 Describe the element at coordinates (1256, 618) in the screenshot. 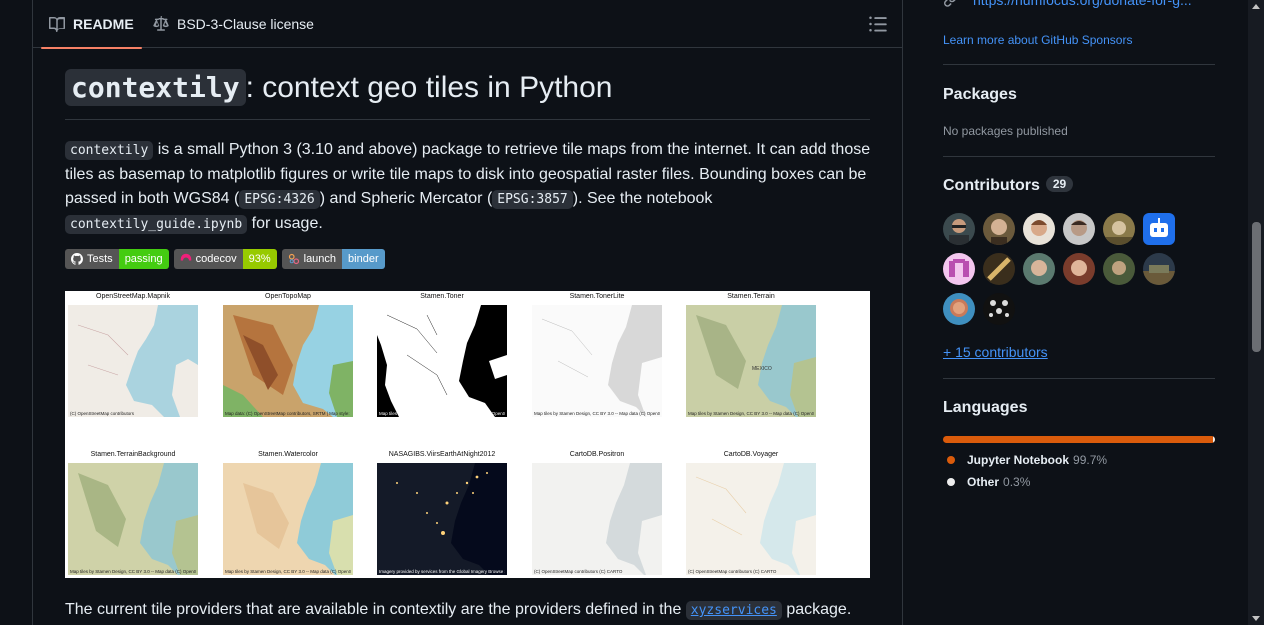

I see `scroll-down-arrow` at that location.